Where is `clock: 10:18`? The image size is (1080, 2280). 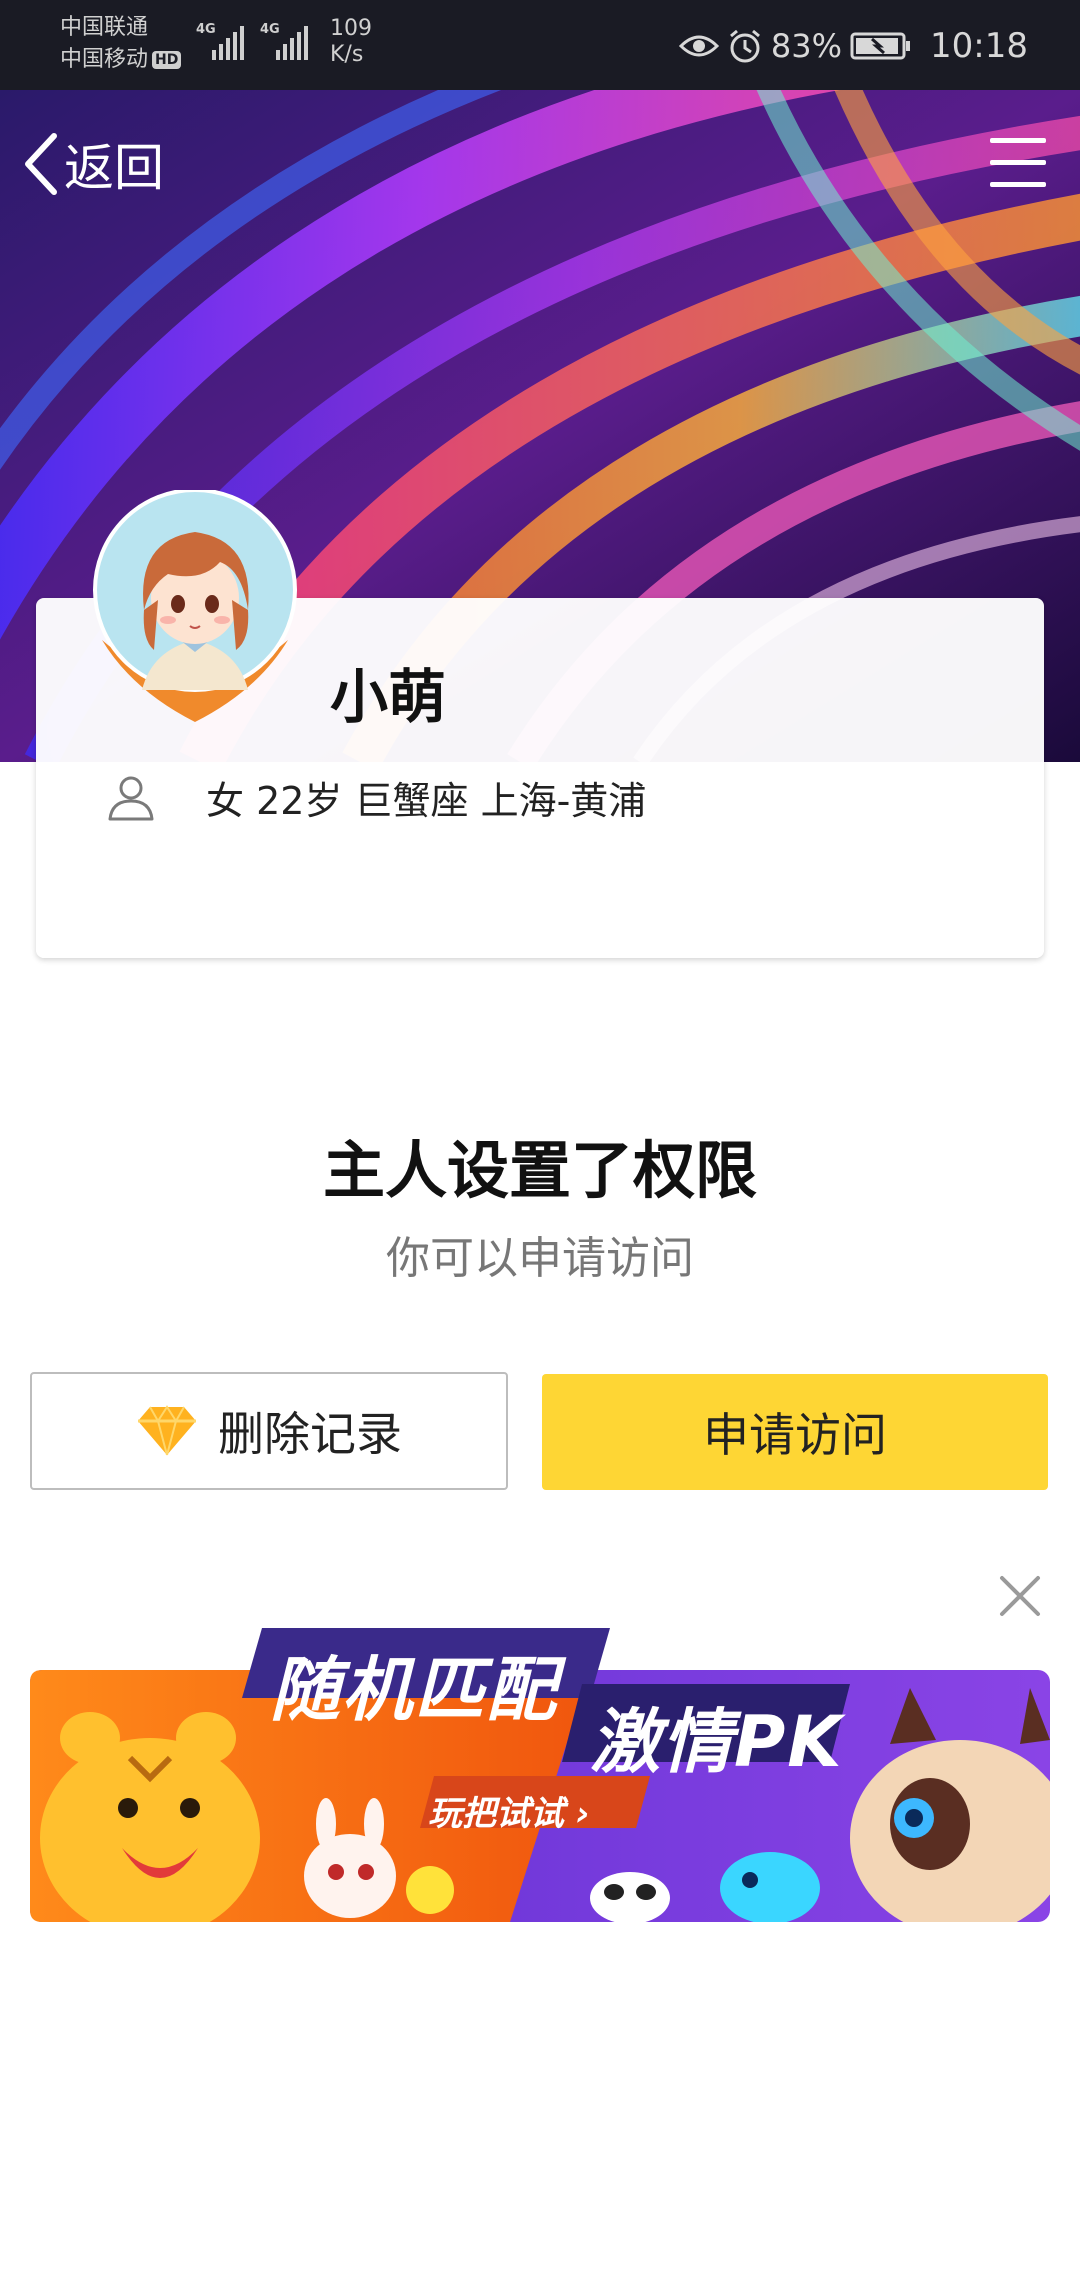 clock: 10:18 is located at coordinates (979, 46).